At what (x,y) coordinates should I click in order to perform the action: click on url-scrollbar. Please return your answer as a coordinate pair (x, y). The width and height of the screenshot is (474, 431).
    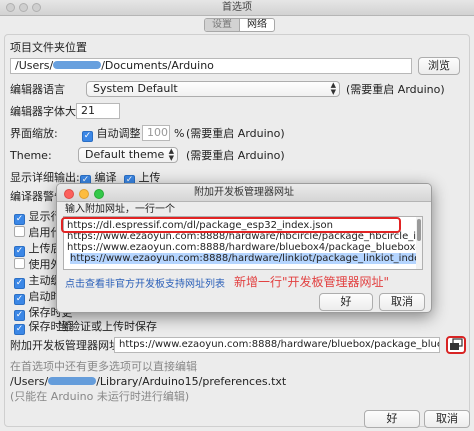
    Looking at the image, I should click on (419, 243).